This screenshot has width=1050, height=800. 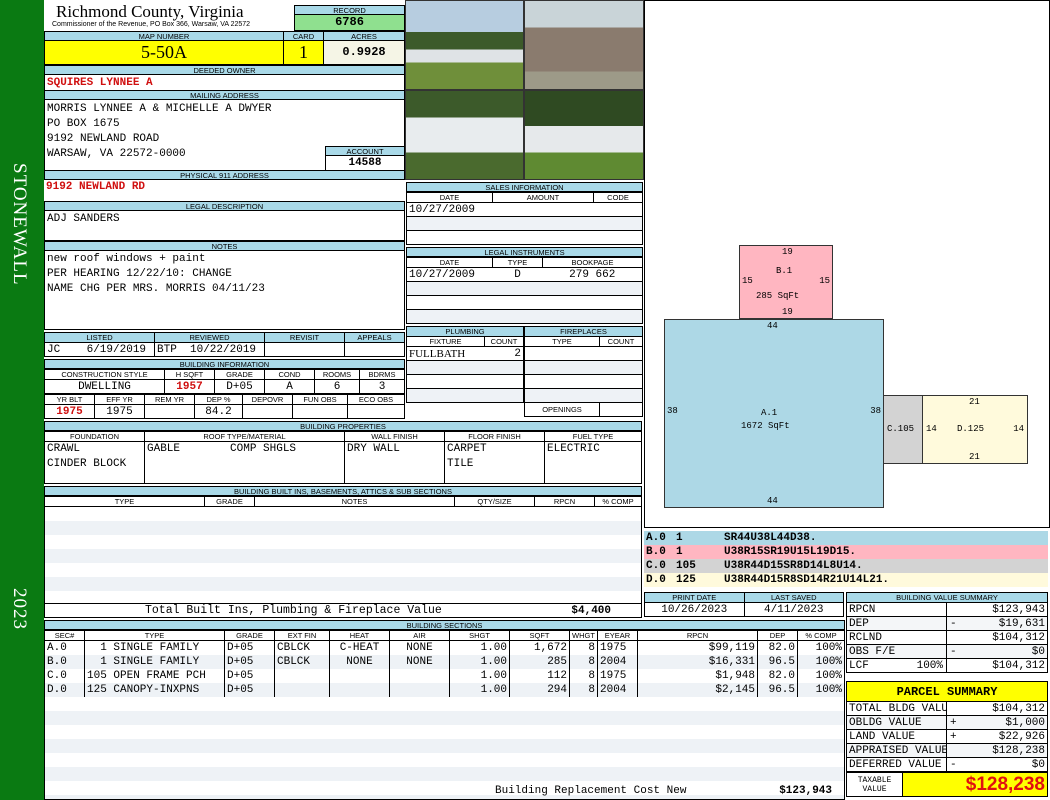 I want to click on wall-finish-value: DRY WALL, so click(x=394, y=462).